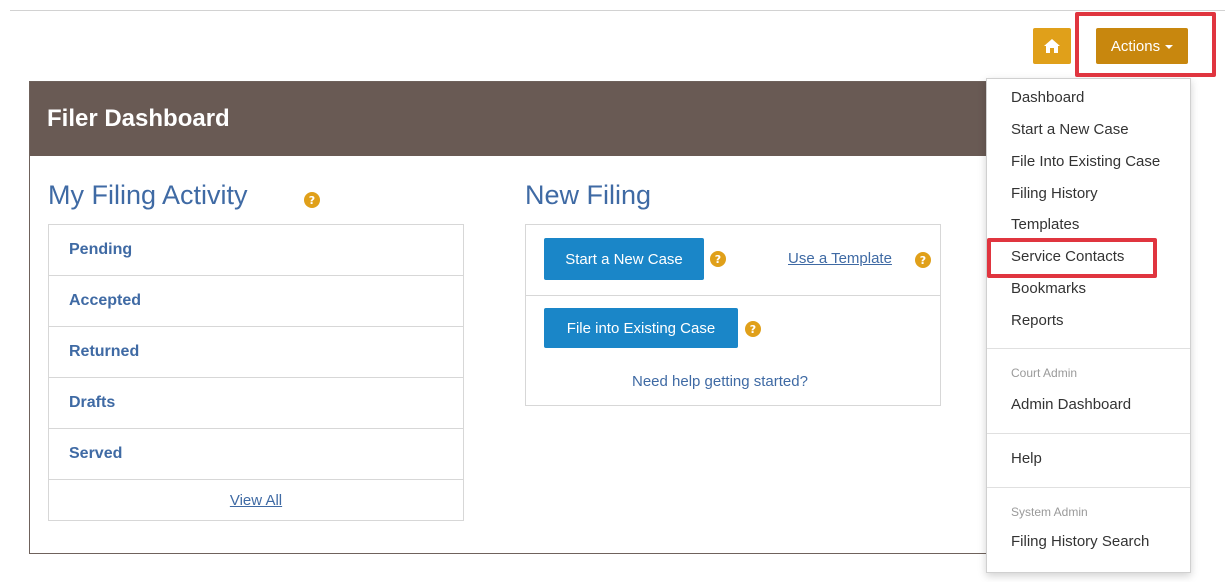 Image resolution: width=1225 pixels, height=582 pixels. Describe the element at coordinates (1048, 288) in the screenshot. I see `menu-item-bookmarks: Bookmarks` at that location.